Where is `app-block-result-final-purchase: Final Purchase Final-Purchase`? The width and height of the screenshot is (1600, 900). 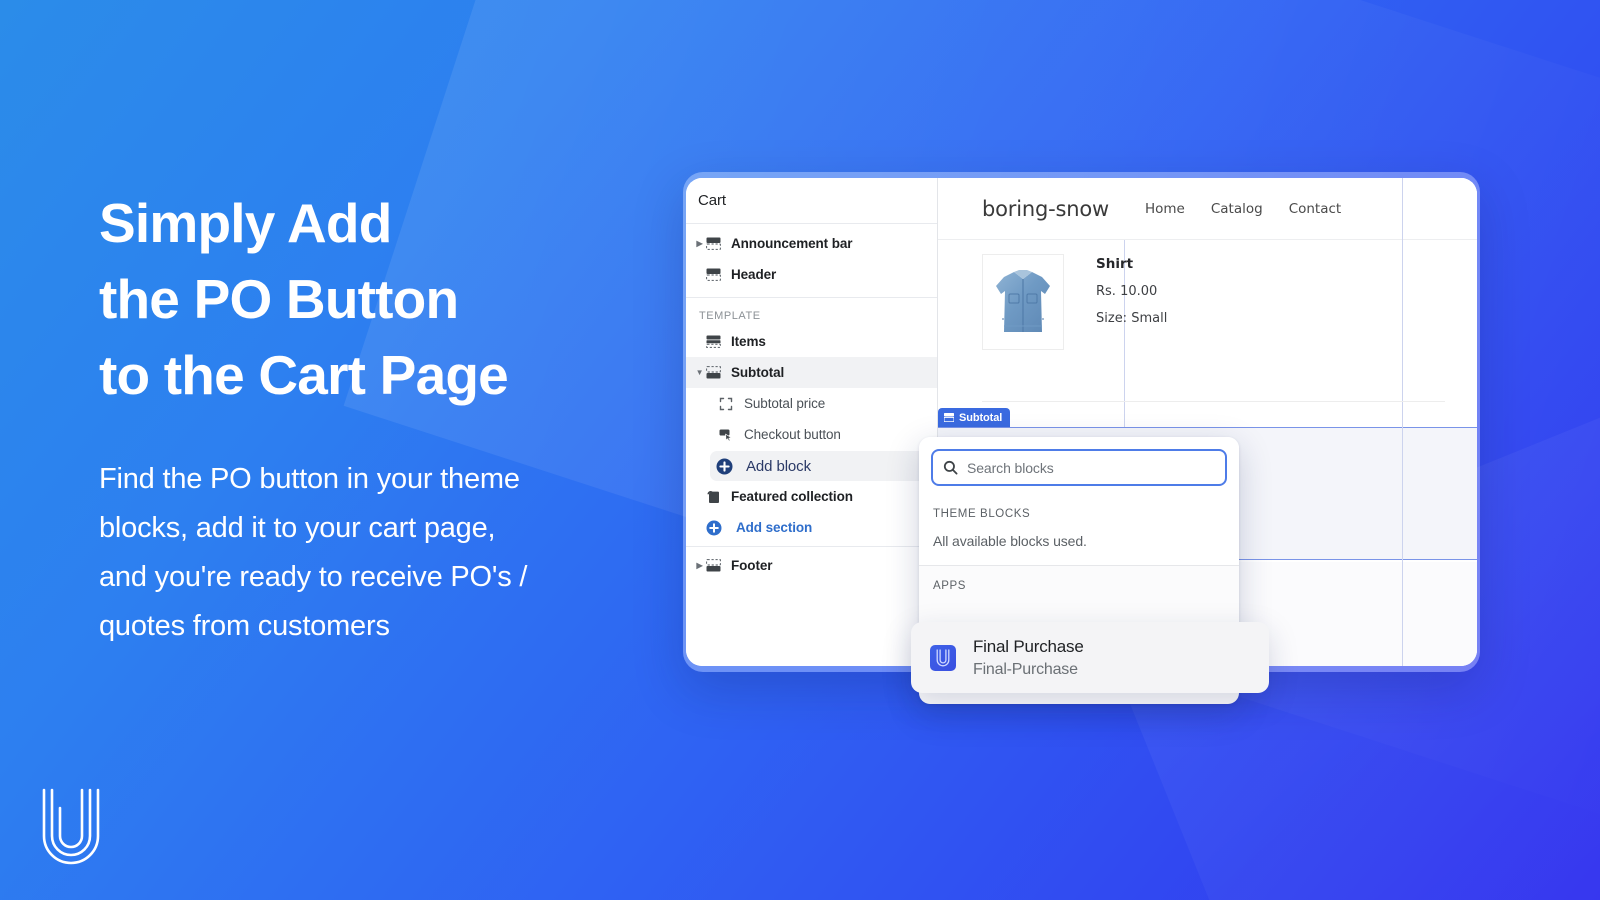
app-block-result-final-purchase: Final Purchase Final-Purchase is located at coordinates (1090, 657).